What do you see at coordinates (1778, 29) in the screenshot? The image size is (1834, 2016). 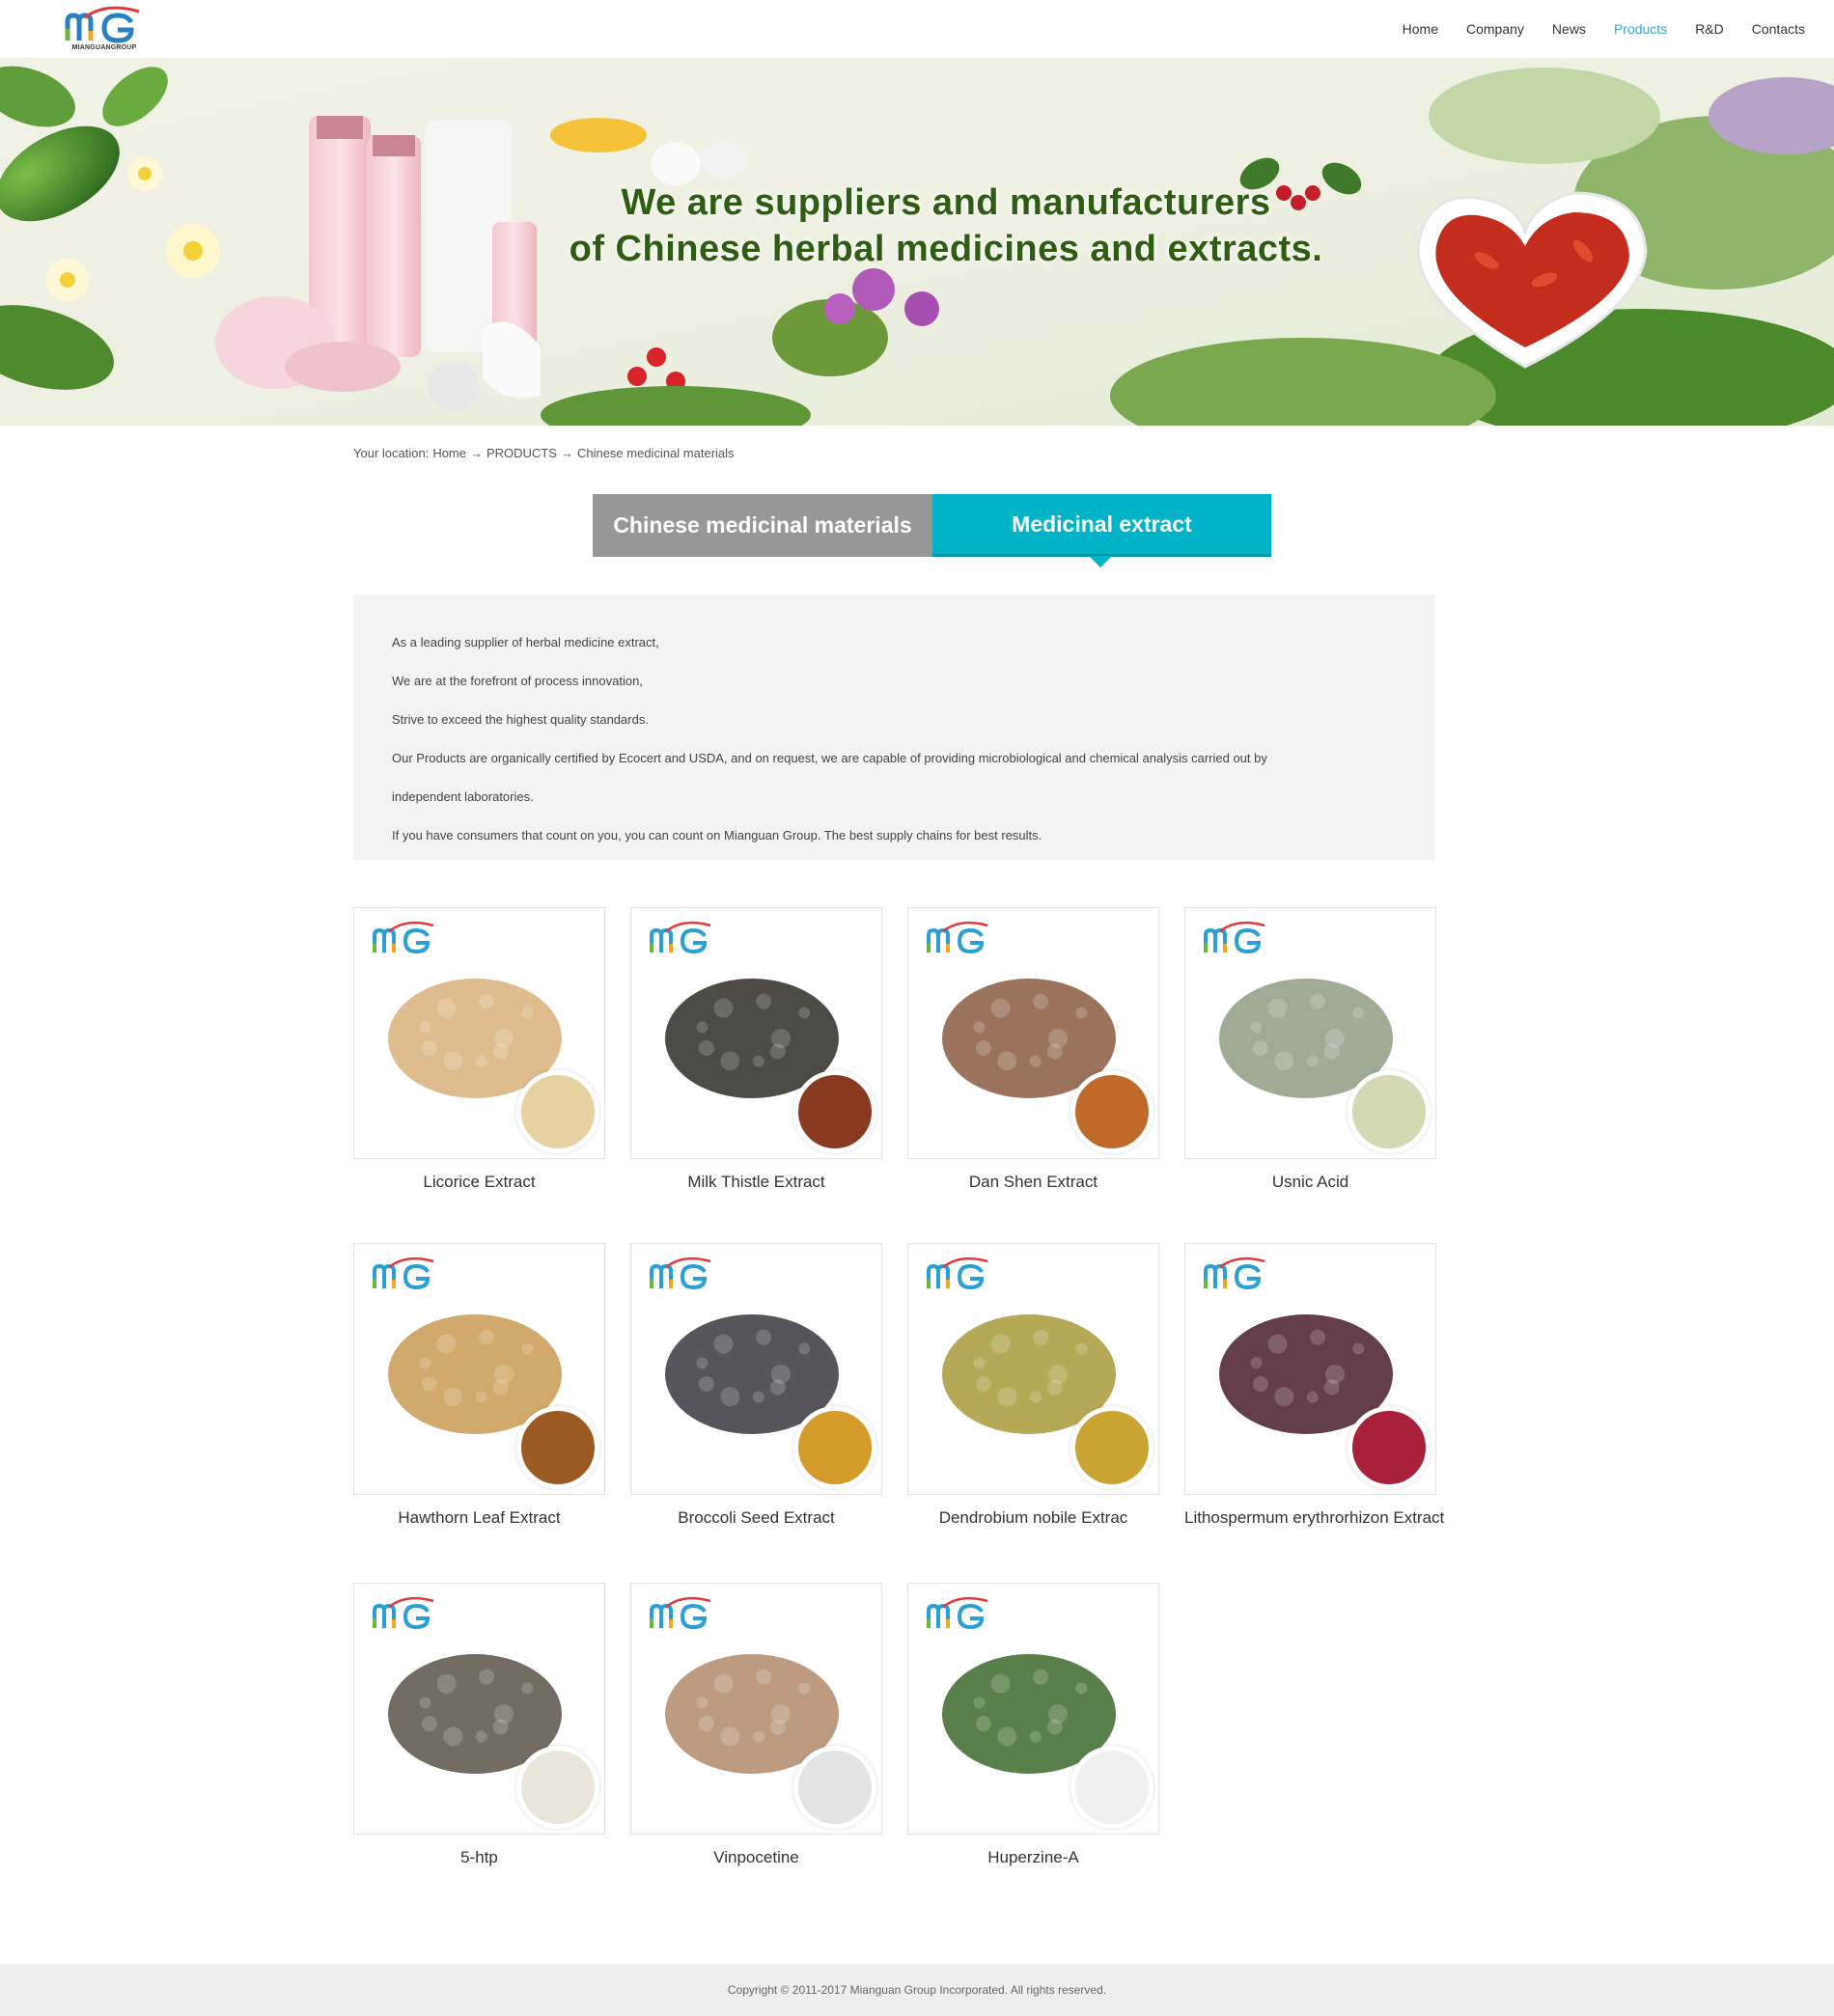 I see `nav-contacts: Contacts` at bounding box center [1778, 29].